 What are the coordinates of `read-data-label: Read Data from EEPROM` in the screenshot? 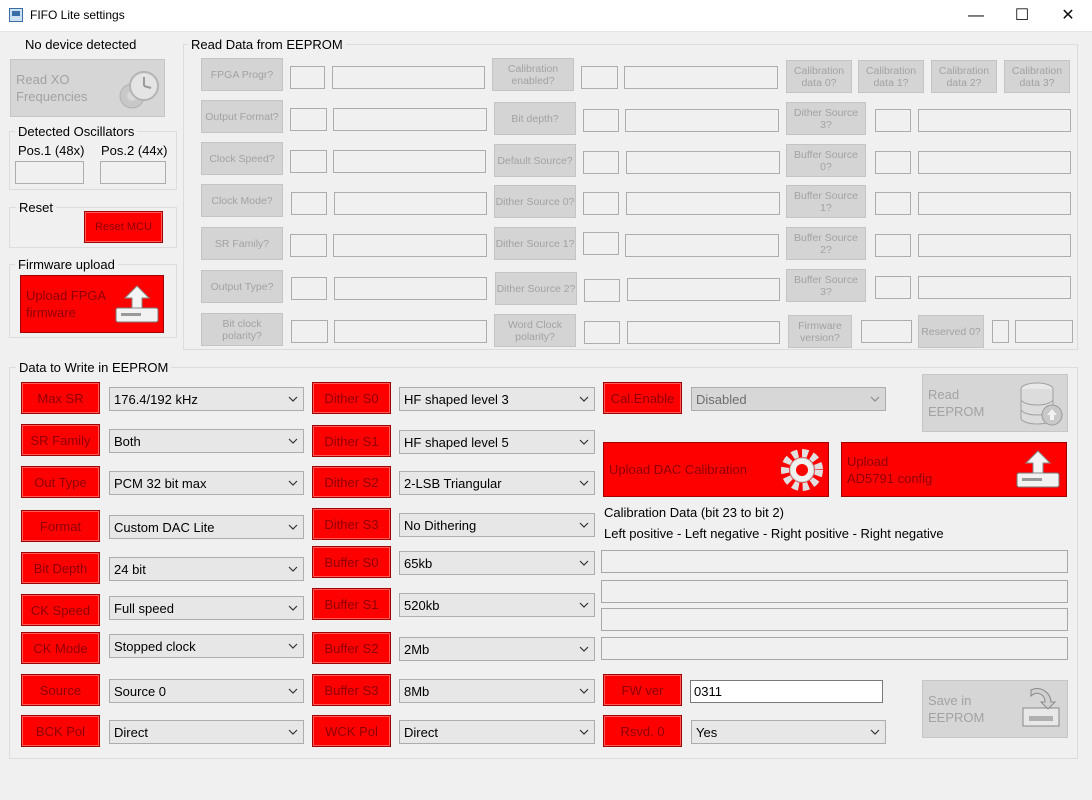 It's located at (267, 44).